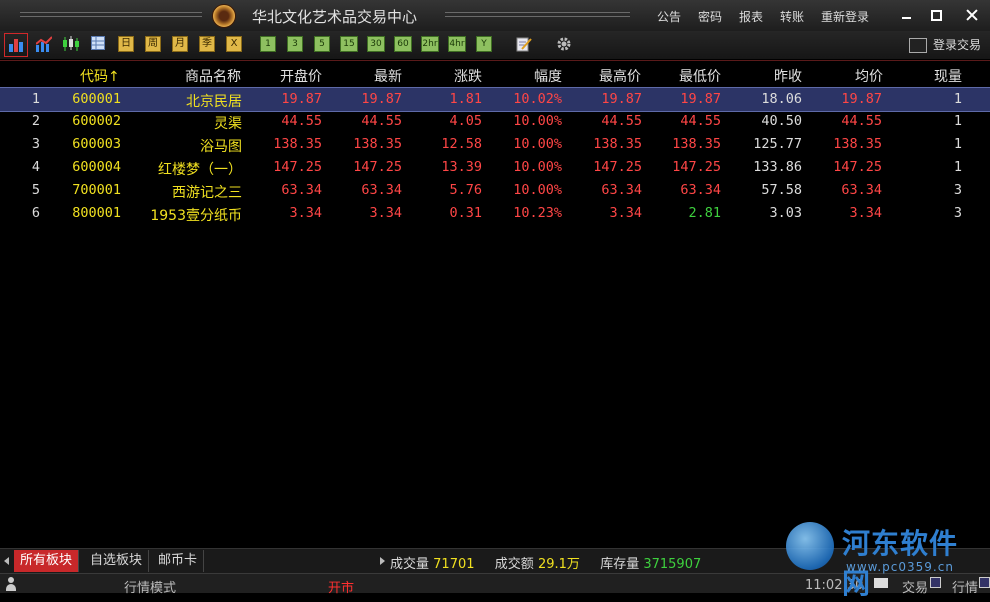  I want to click on bar-chart-icon, so click(16, 45).